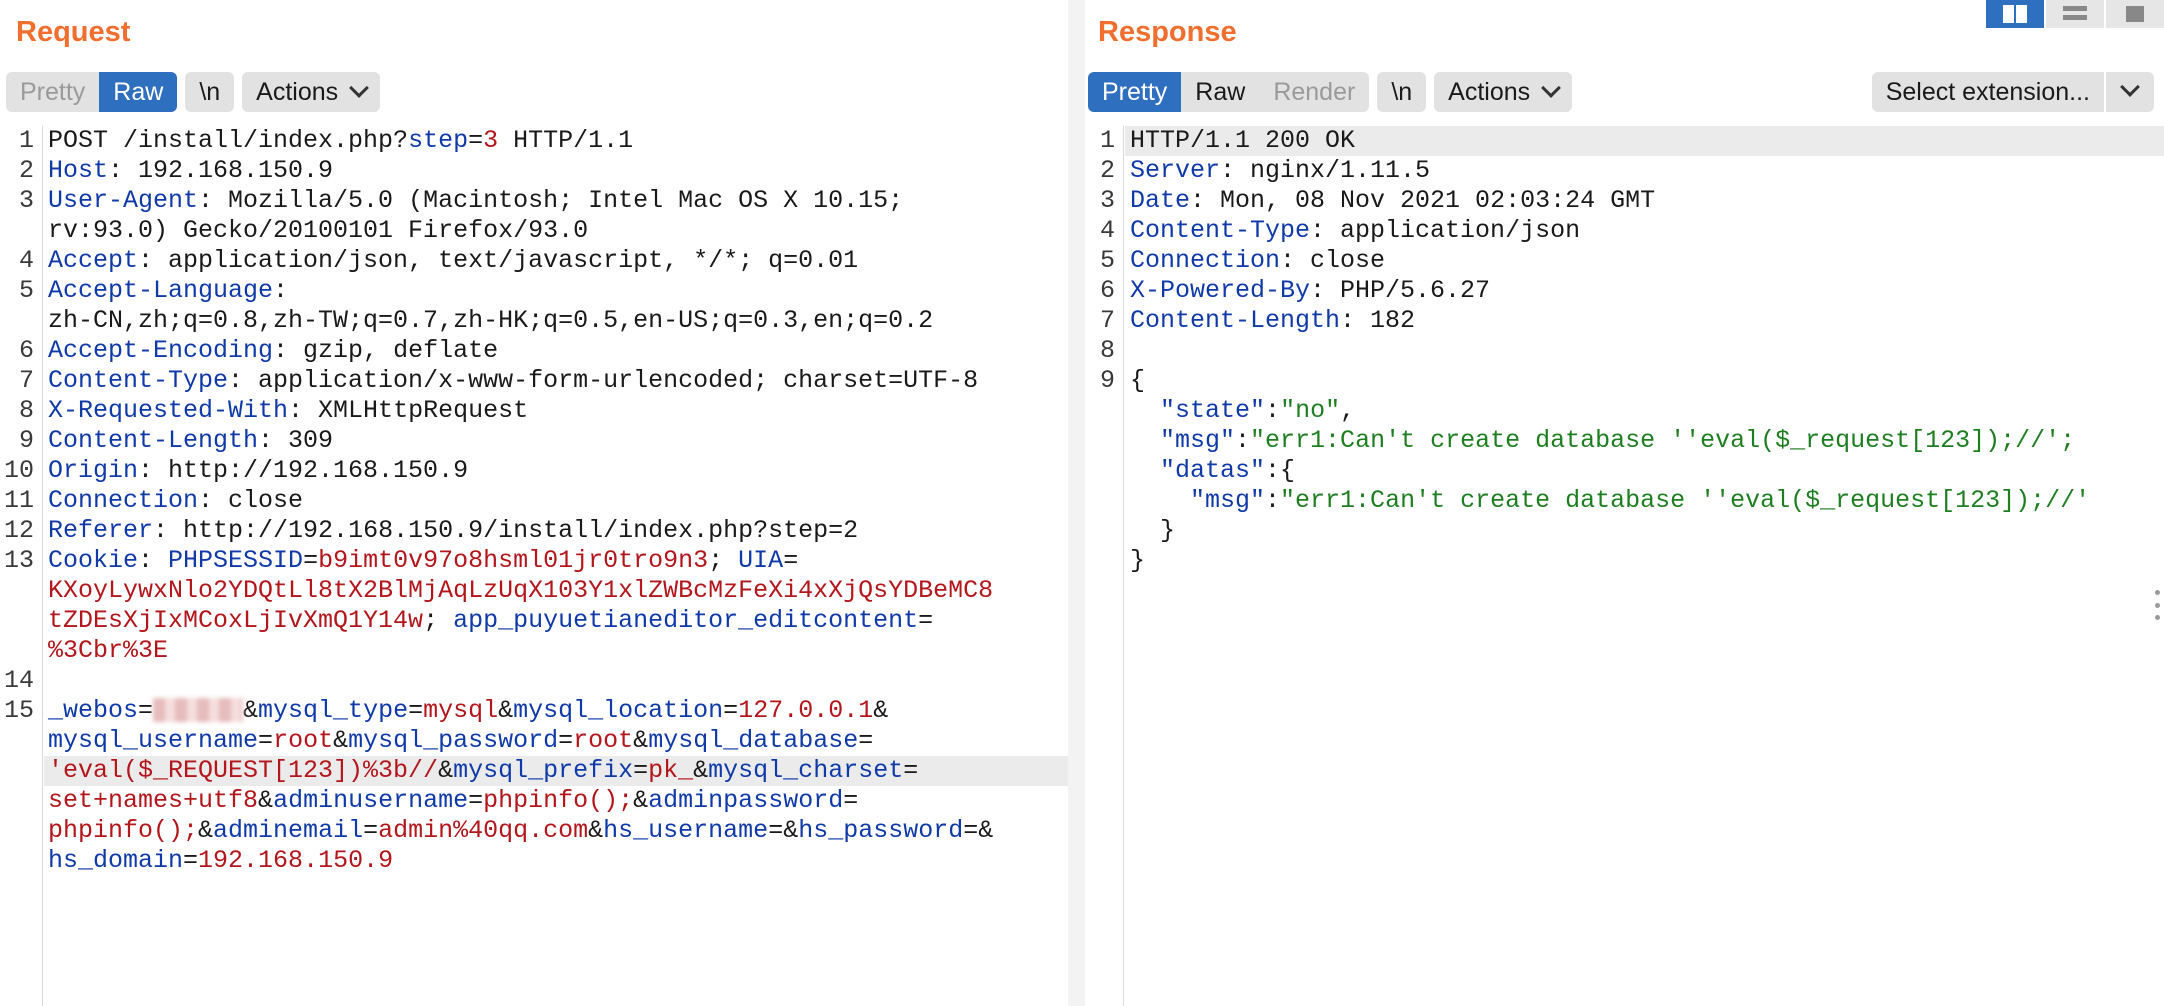 The image size is (2164, 1006). I want to click on line-text: Origin: http://192.168.150.9, so click(258, 471).